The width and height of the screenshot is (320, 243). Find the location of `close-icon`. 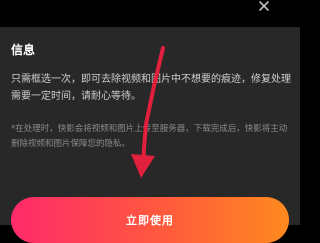

close-icon is located at coordinates (264, 7).